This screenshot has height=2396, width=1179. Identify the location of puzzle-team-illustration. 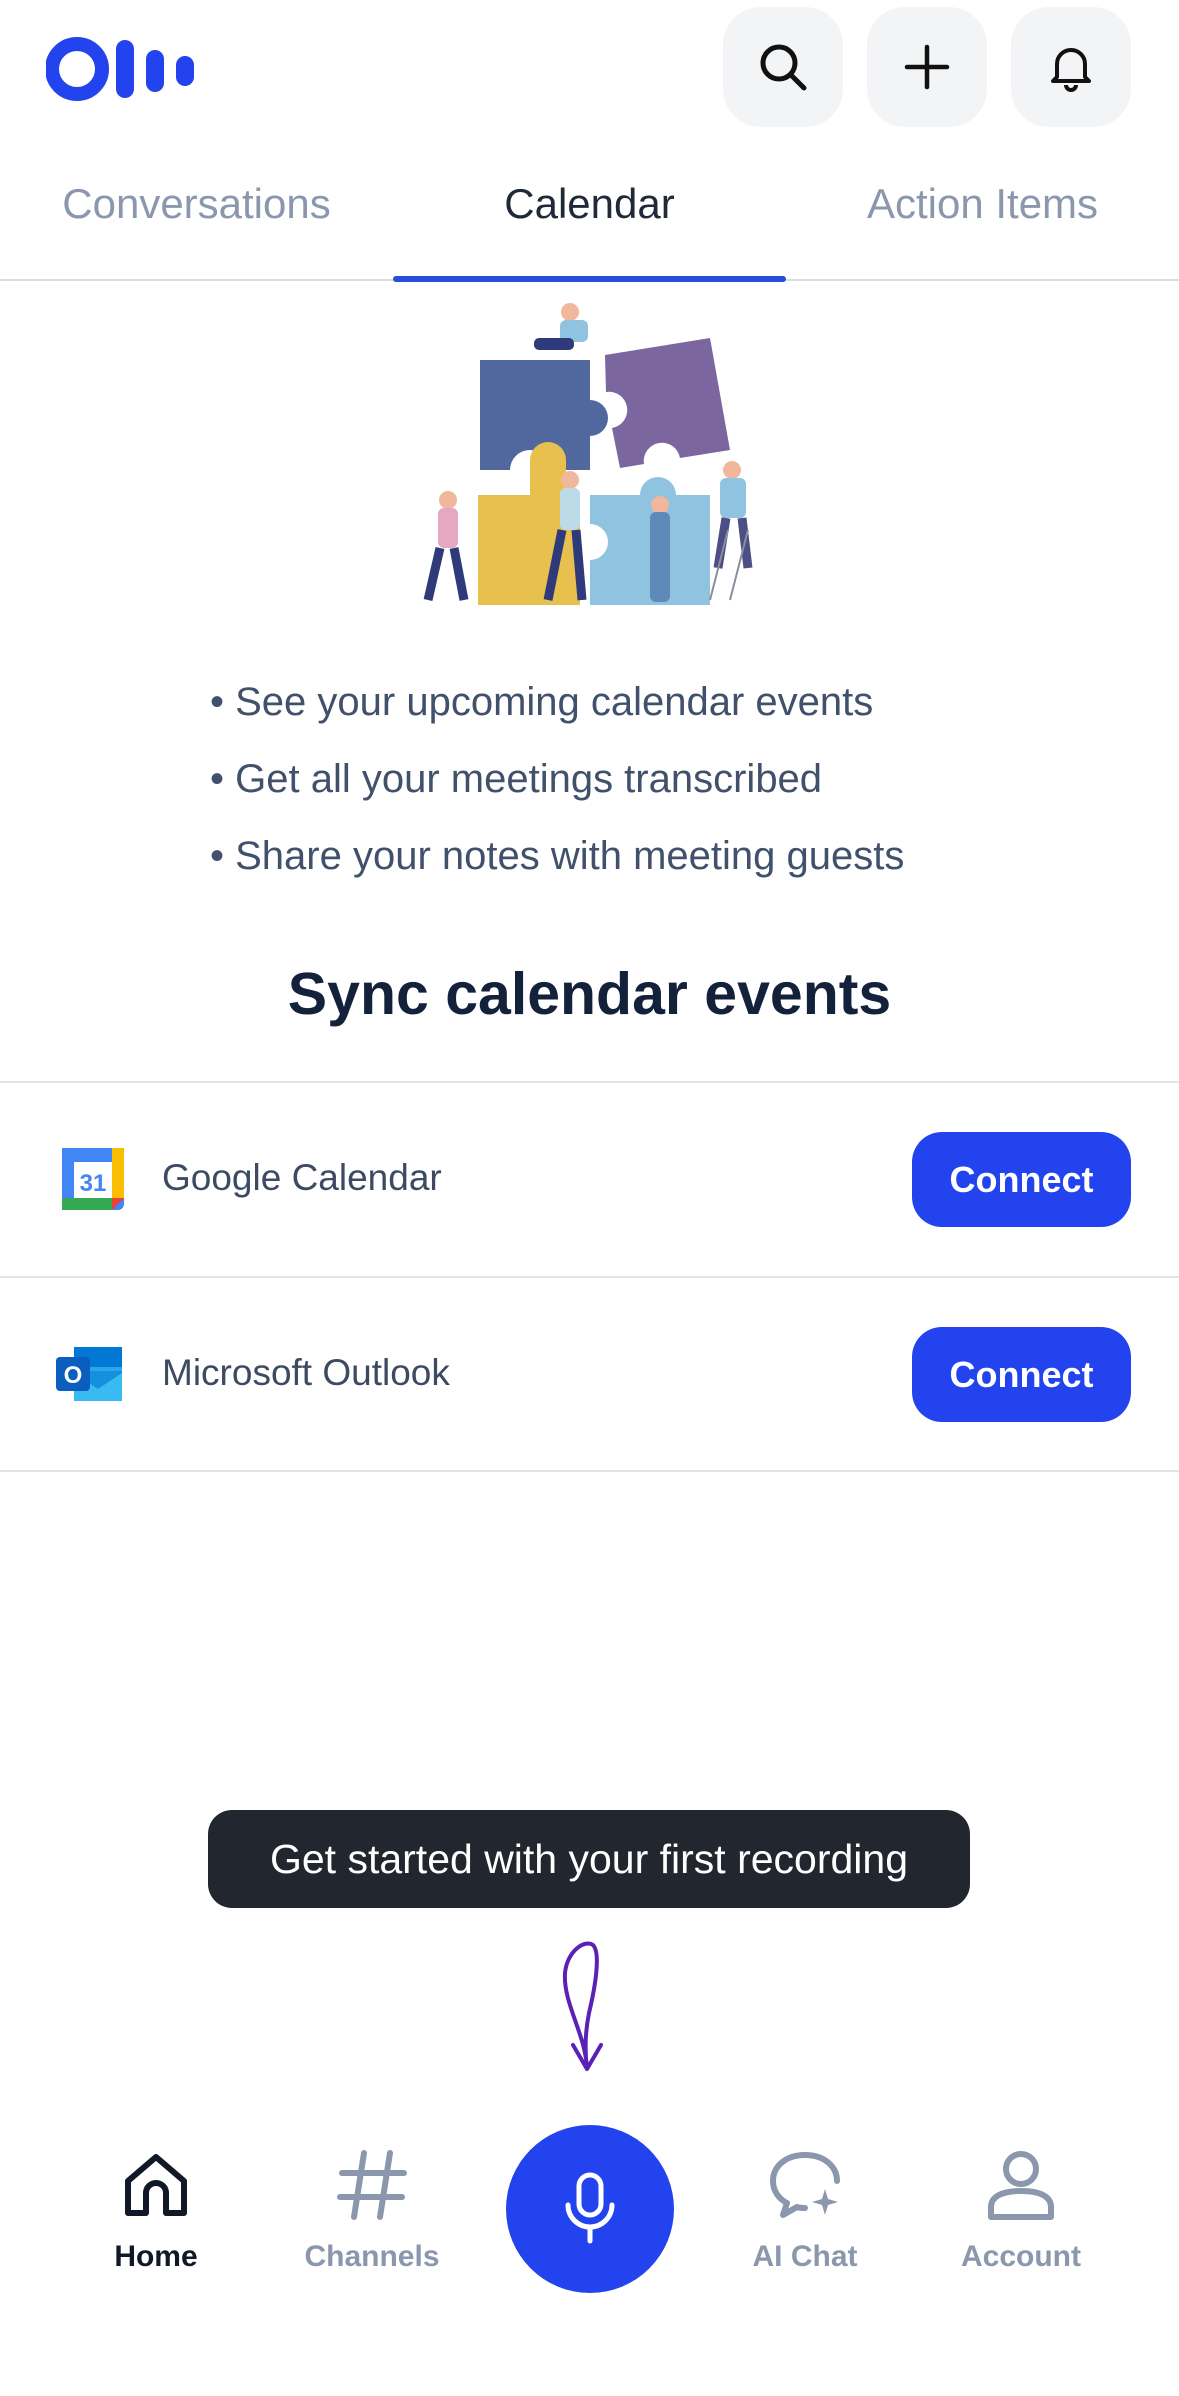
(588, 454).